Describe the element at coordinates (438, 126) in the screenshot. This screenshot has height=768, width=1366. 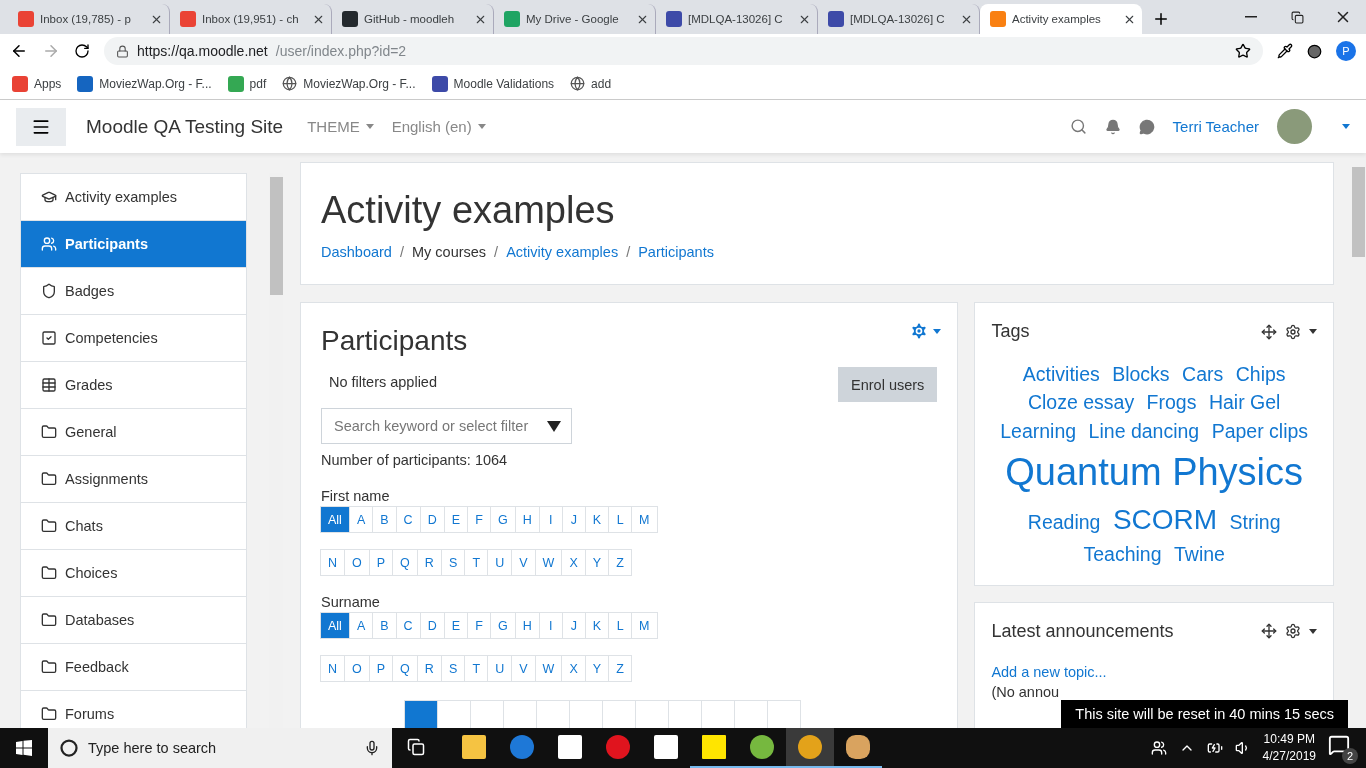
I see `dropdown-menu: English (en)` at that location.